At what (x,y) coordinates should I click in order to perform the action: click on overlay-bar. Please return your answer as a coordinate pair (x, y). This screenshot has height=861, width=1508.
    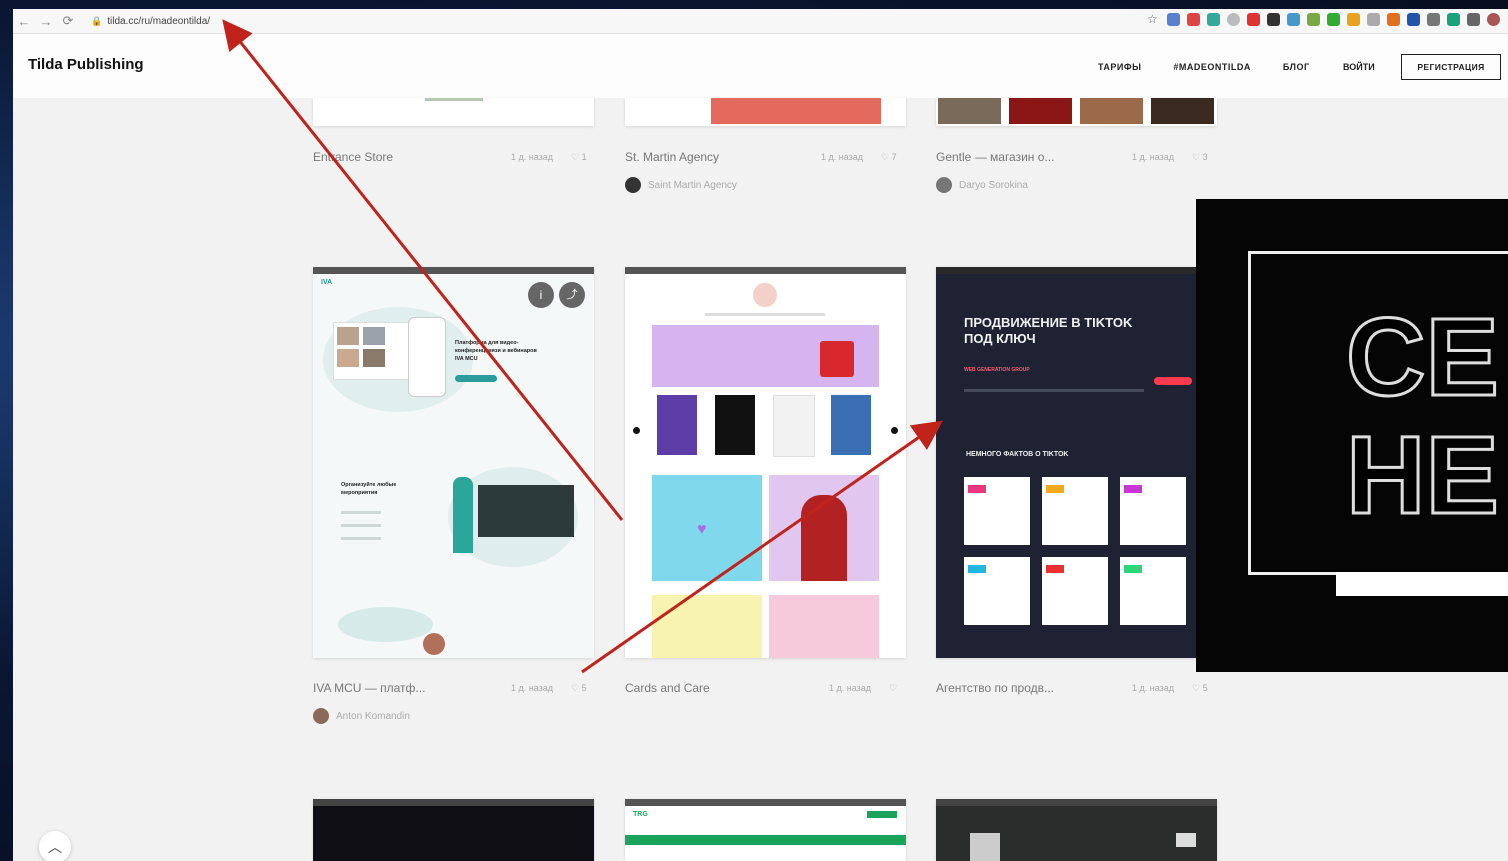
    Looking at the image, I should click on (1422, 584).